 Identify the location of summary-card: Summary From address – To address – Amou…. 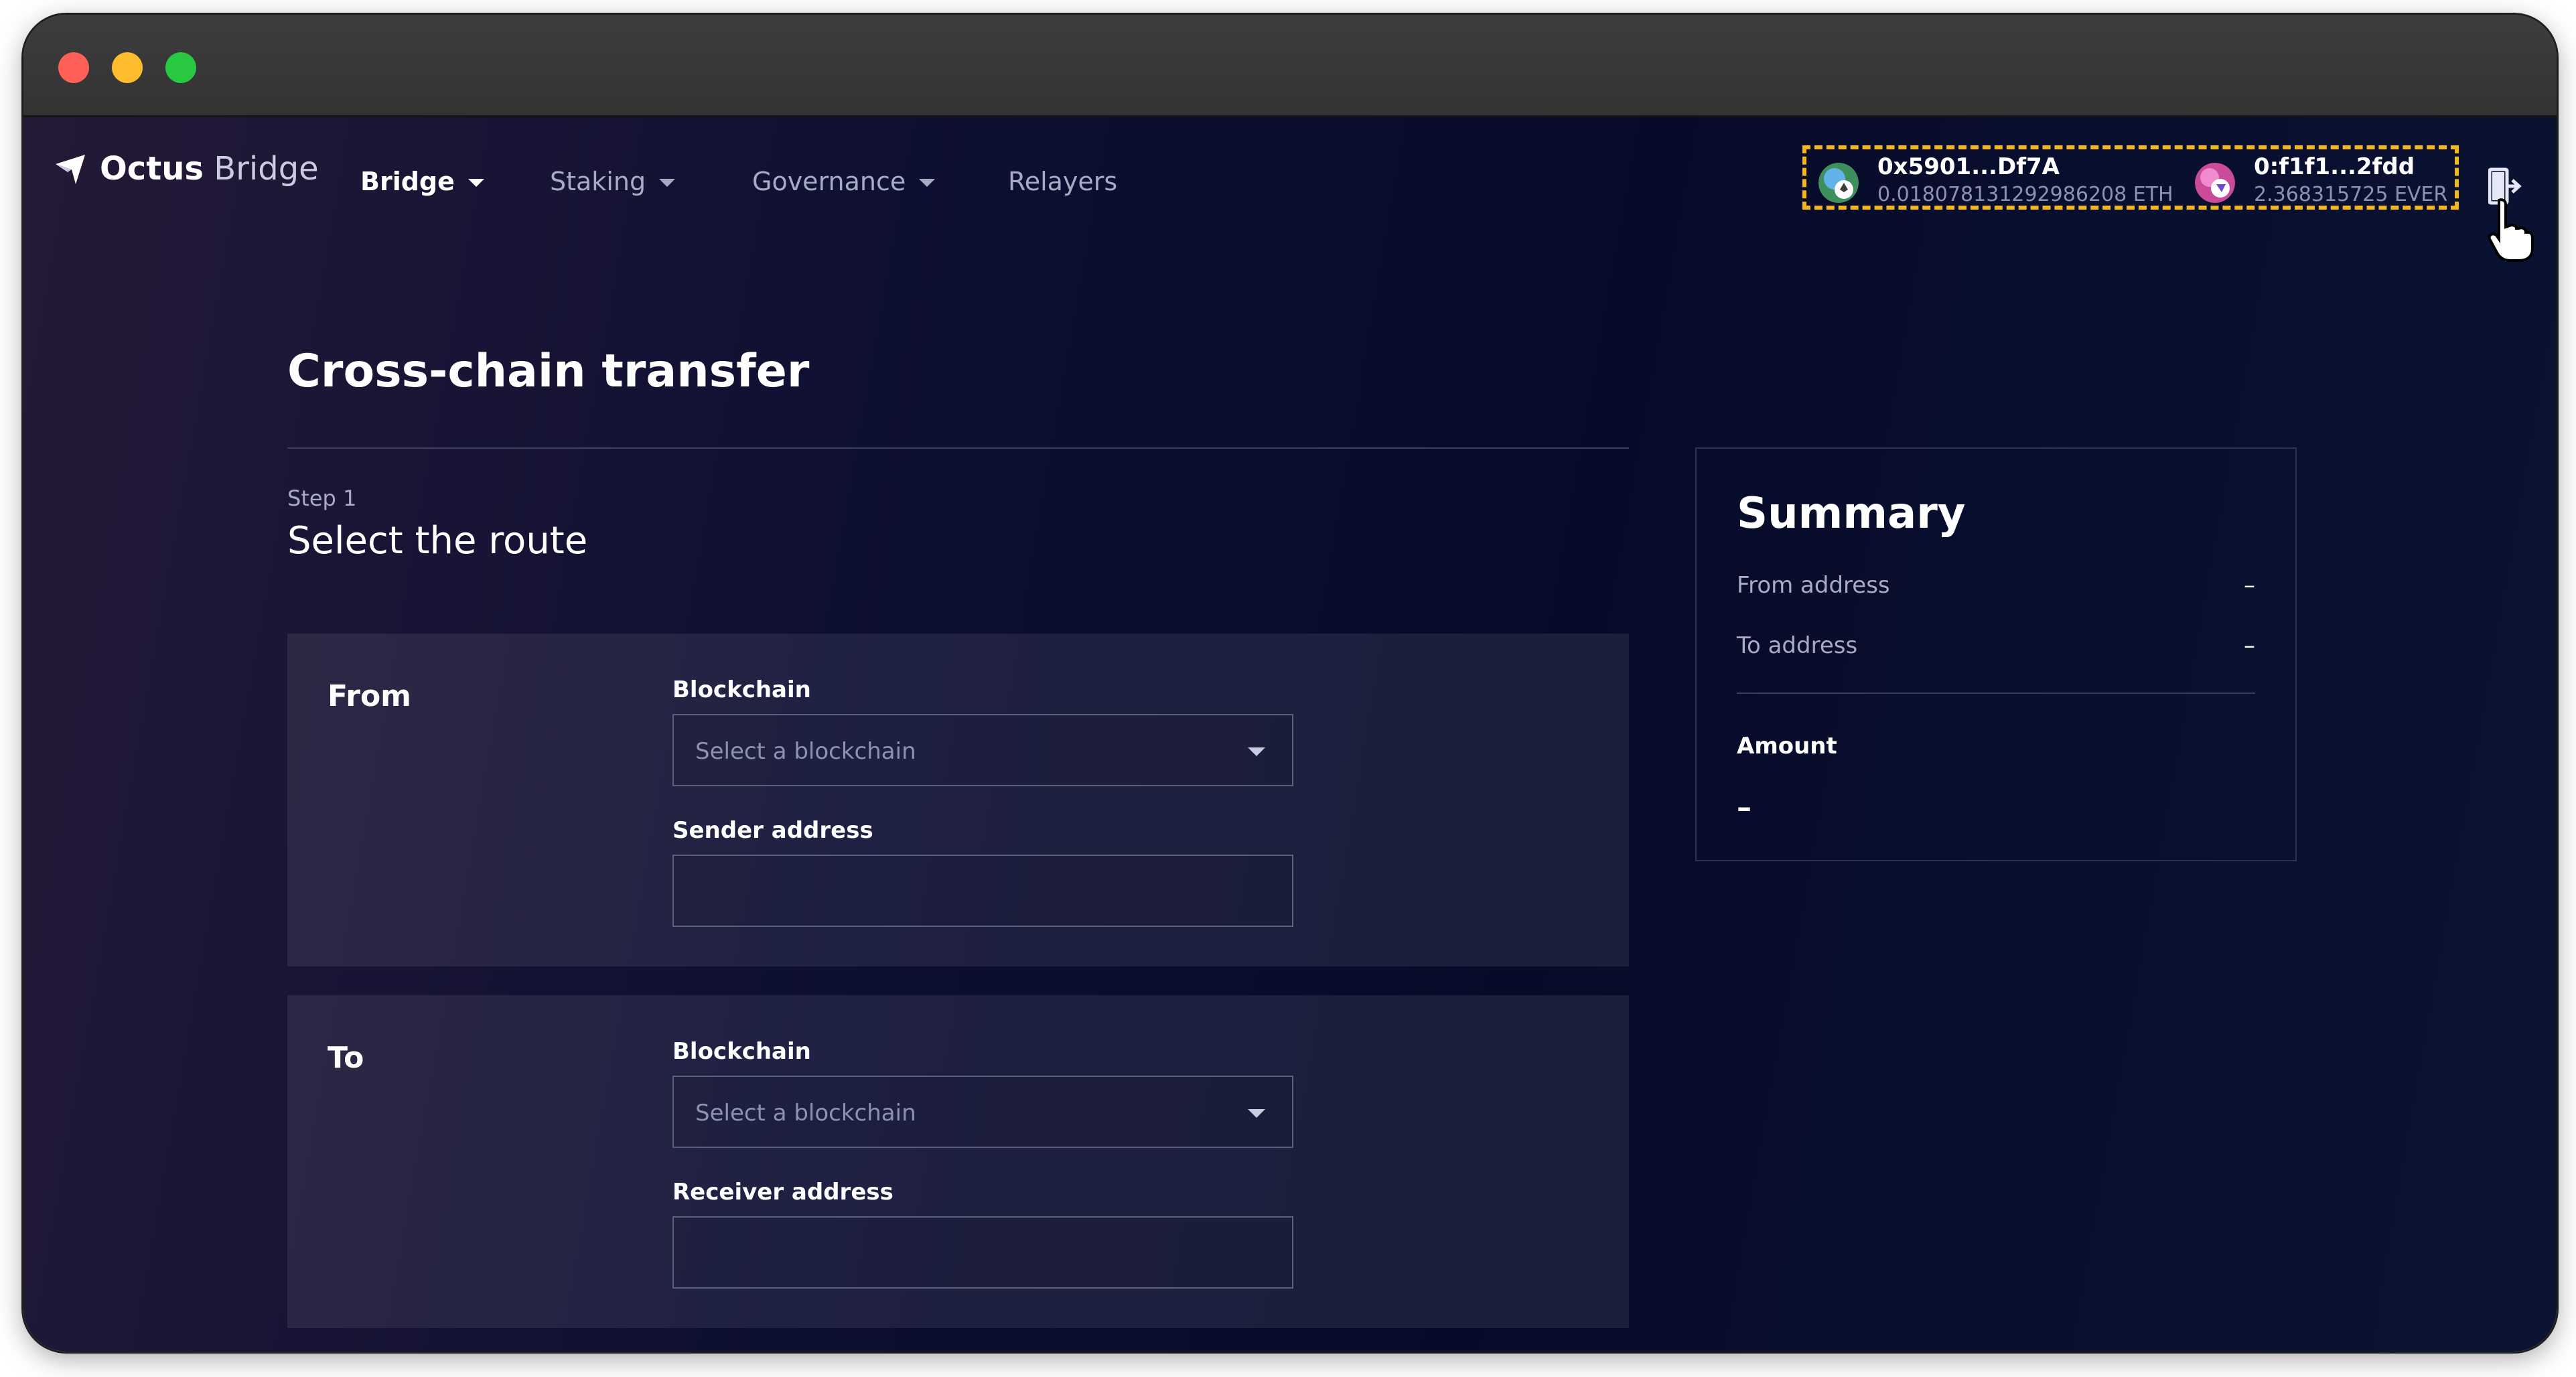
(1996, 654).